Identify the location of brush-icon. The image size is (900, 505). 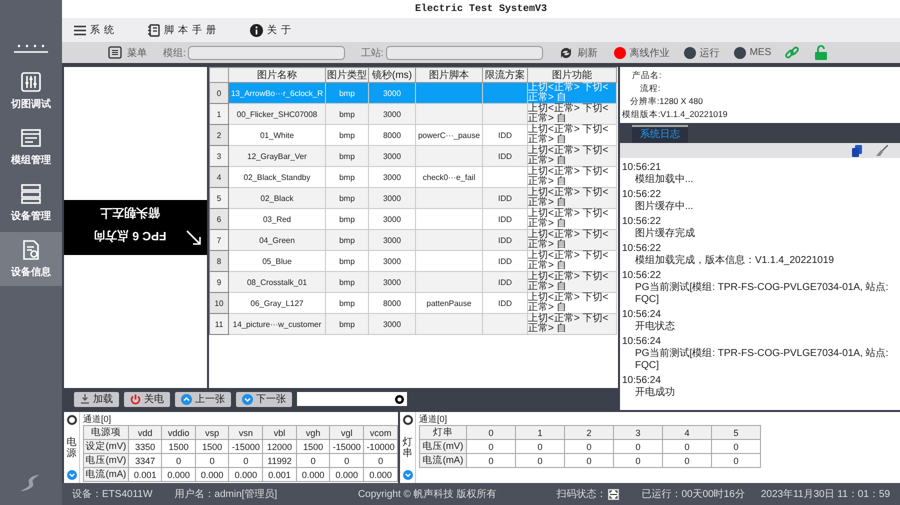
(882, 150).